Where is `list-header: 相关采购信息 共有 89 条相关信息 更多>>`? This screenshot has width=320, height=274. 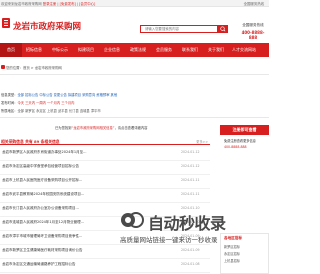 list-header: 相关采购信息 共有 89 条相关信息 更多>> is located at coordinates (105, 141).